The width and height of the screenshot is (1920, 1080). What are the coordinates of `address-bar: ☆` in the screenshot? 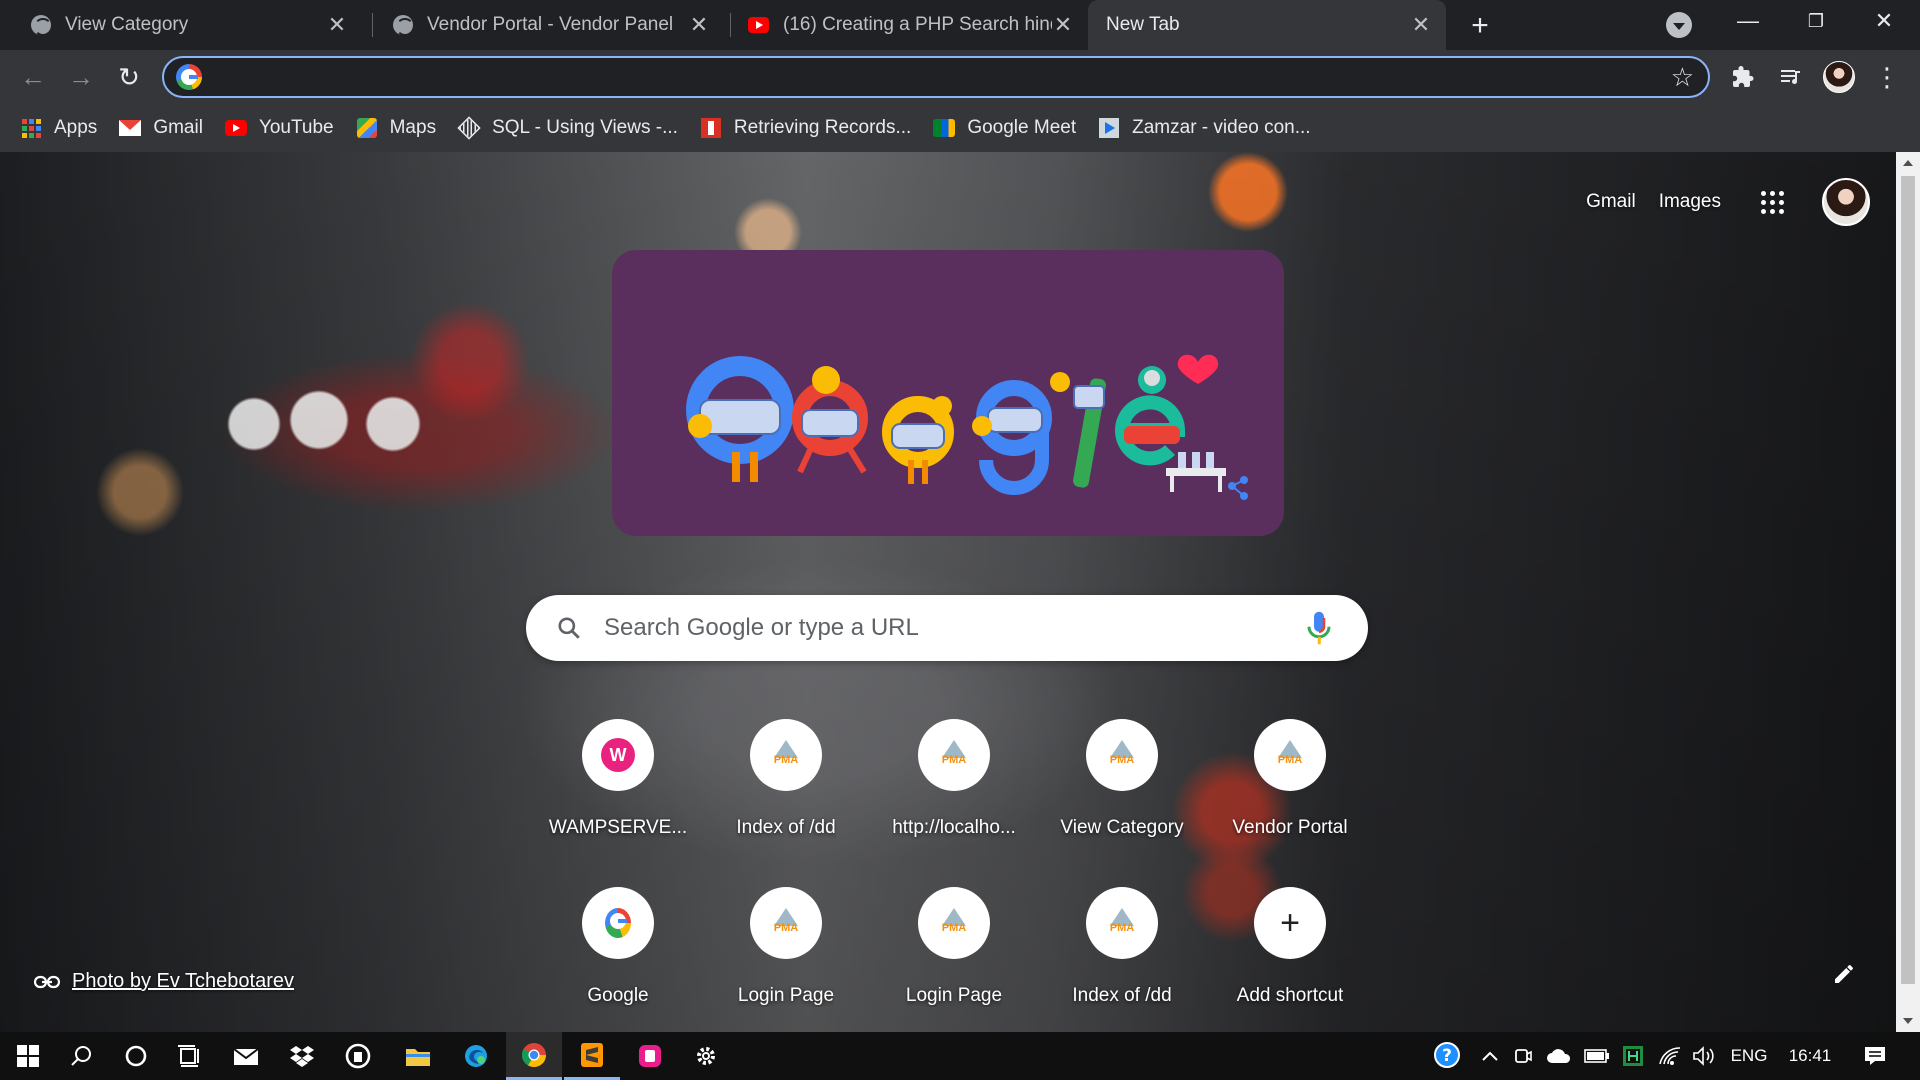 It's located at (936, 77).